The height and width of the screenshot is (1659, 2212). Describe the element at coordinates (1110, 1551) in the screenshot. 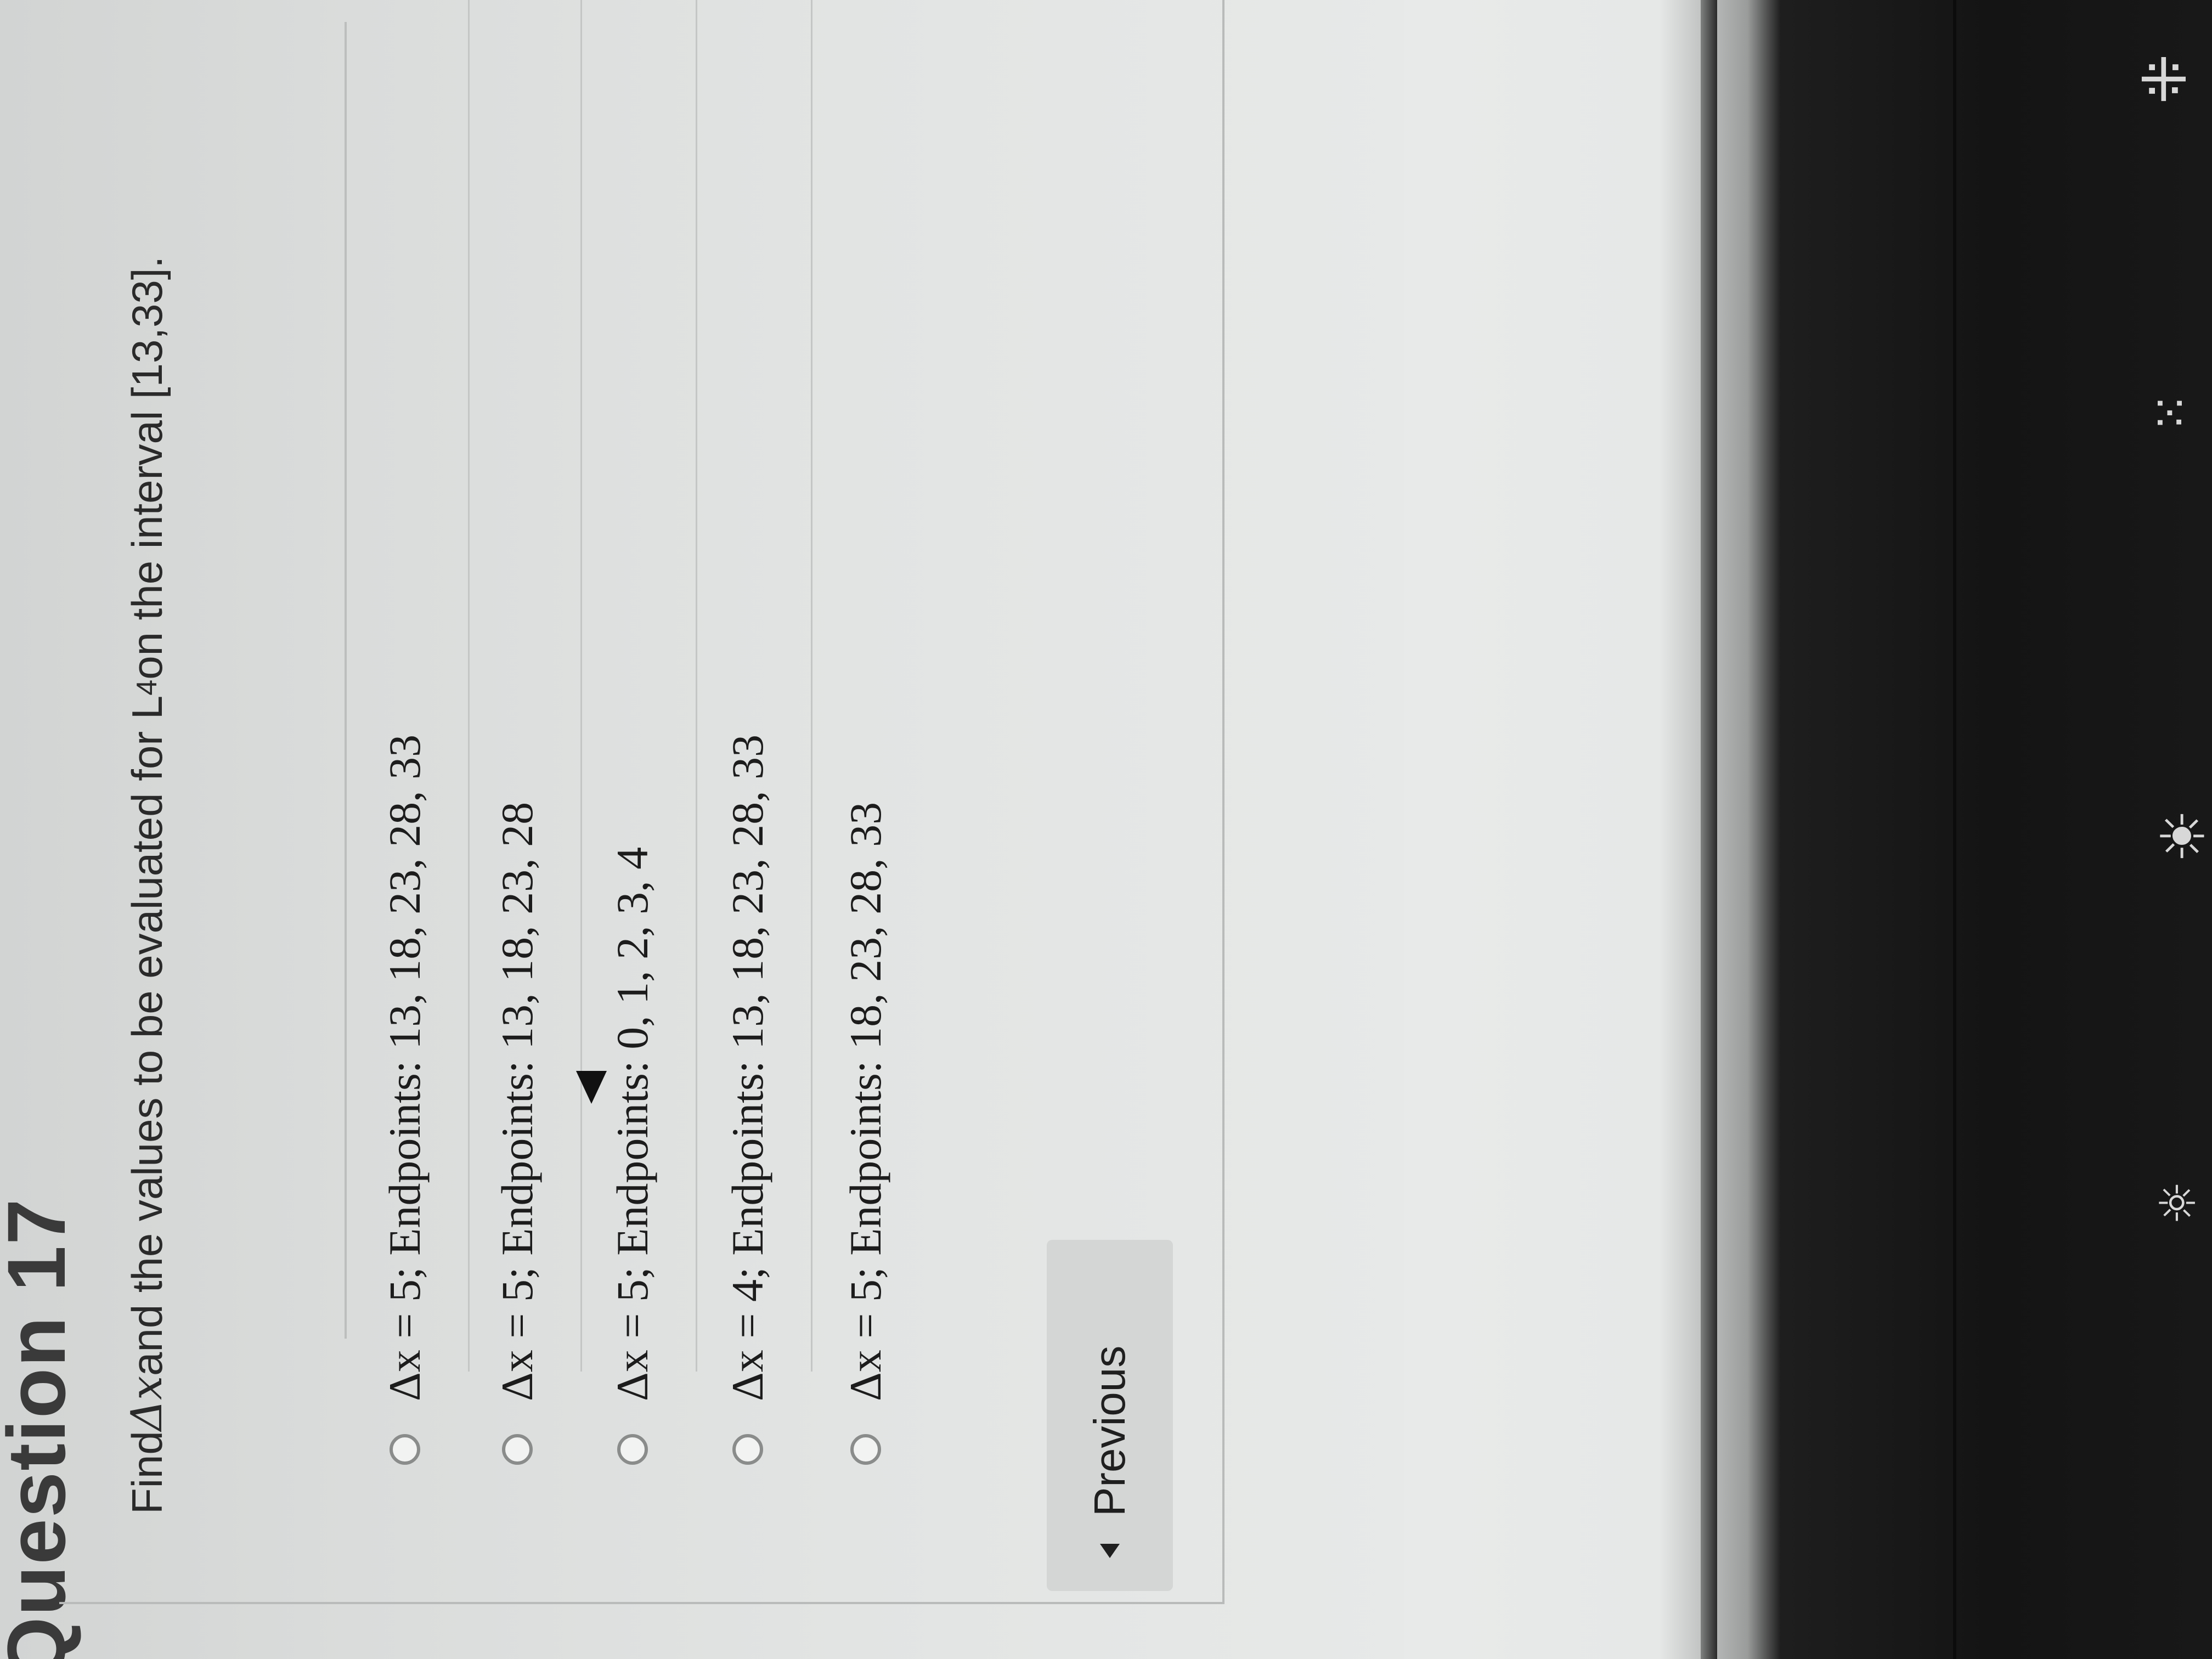

I see `caret-left-icon` at that location.